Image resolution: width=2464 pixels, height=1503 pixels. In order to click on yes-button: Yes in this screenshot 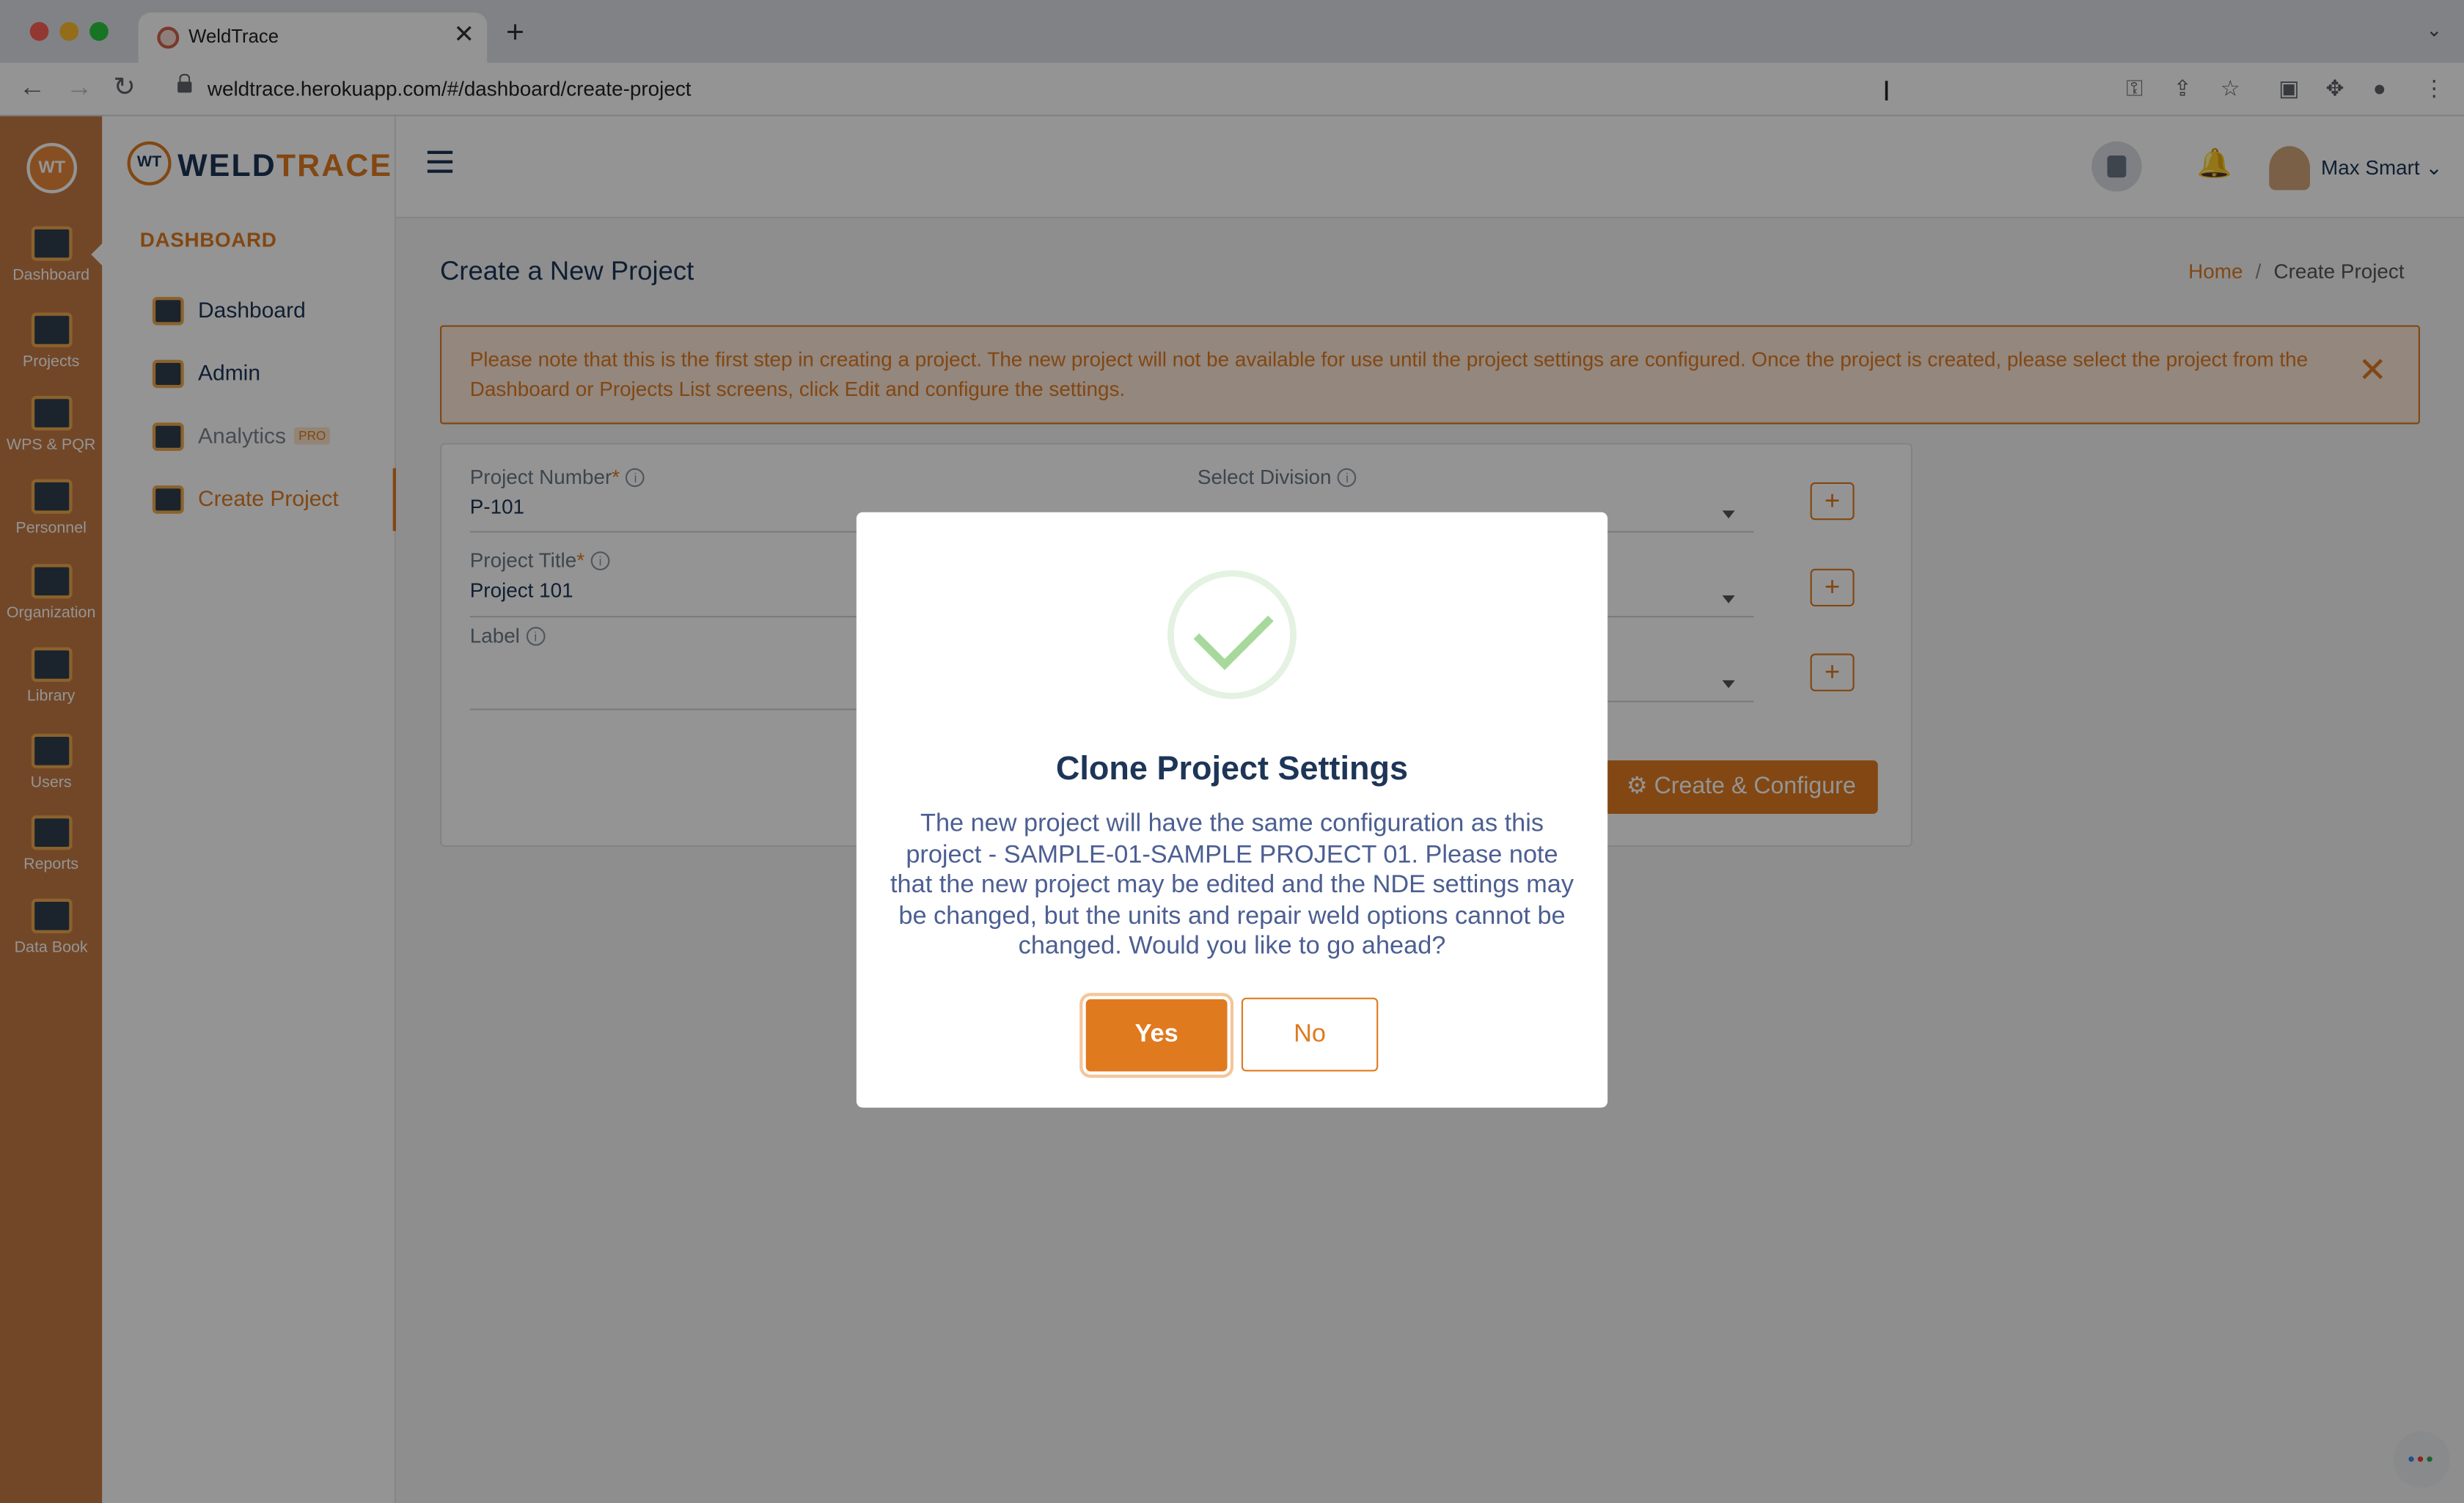, I will do `click(1156, 1035)`.